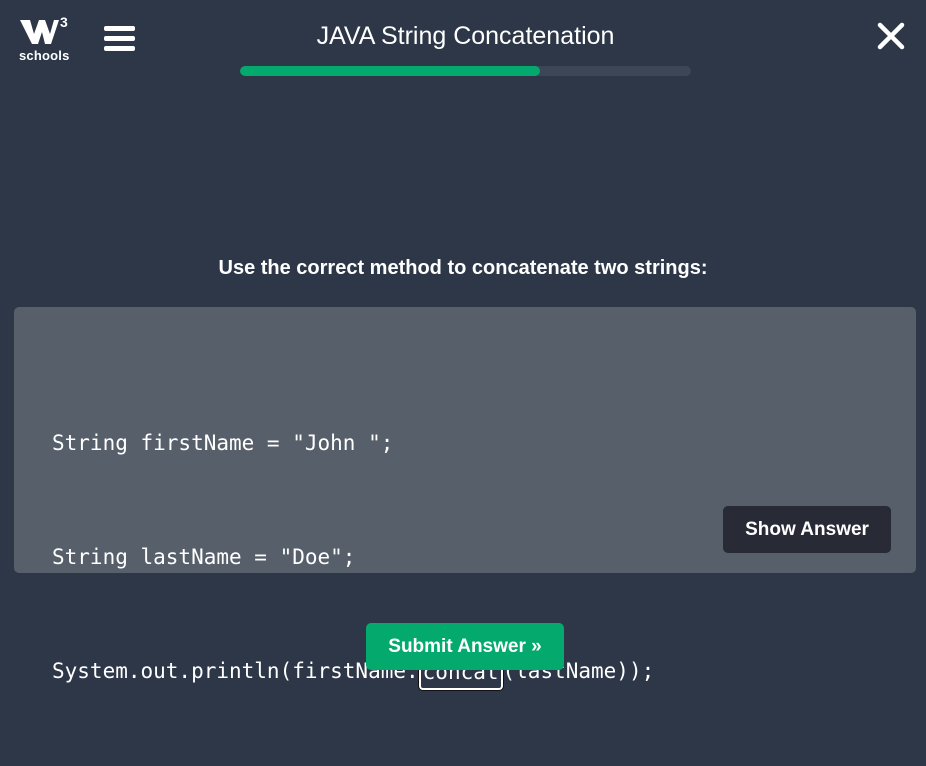 This screenshot has height=766, width=926. What do you see at coordinates (807, 529) in the screenshot?
I see `show-answer-button: Show Answer` at bounding box center [807, 529].